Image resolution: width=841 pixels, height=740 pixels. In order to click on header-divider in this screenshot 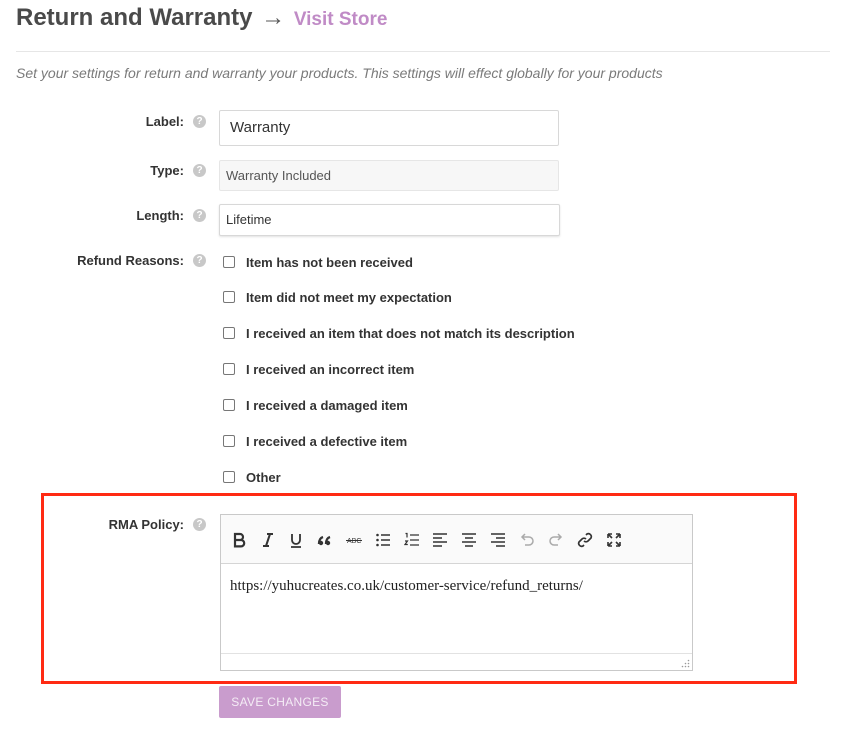, I will do `click(423, 51)`.